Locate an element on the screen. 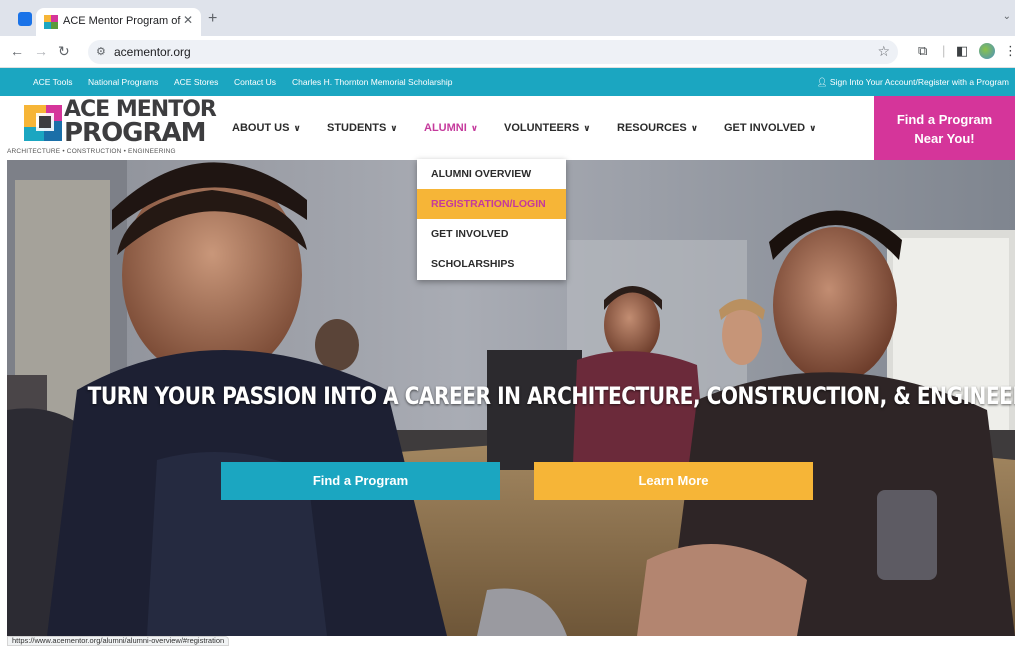 This screenshot has width=1015, height=646. util-link-contact-us: Contact Us is located at coordinates (255, 82).